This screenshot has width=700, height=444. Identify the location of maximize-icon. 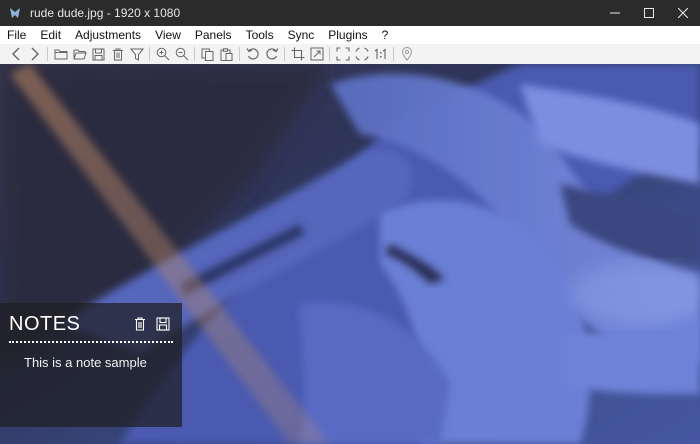
(649, 13).